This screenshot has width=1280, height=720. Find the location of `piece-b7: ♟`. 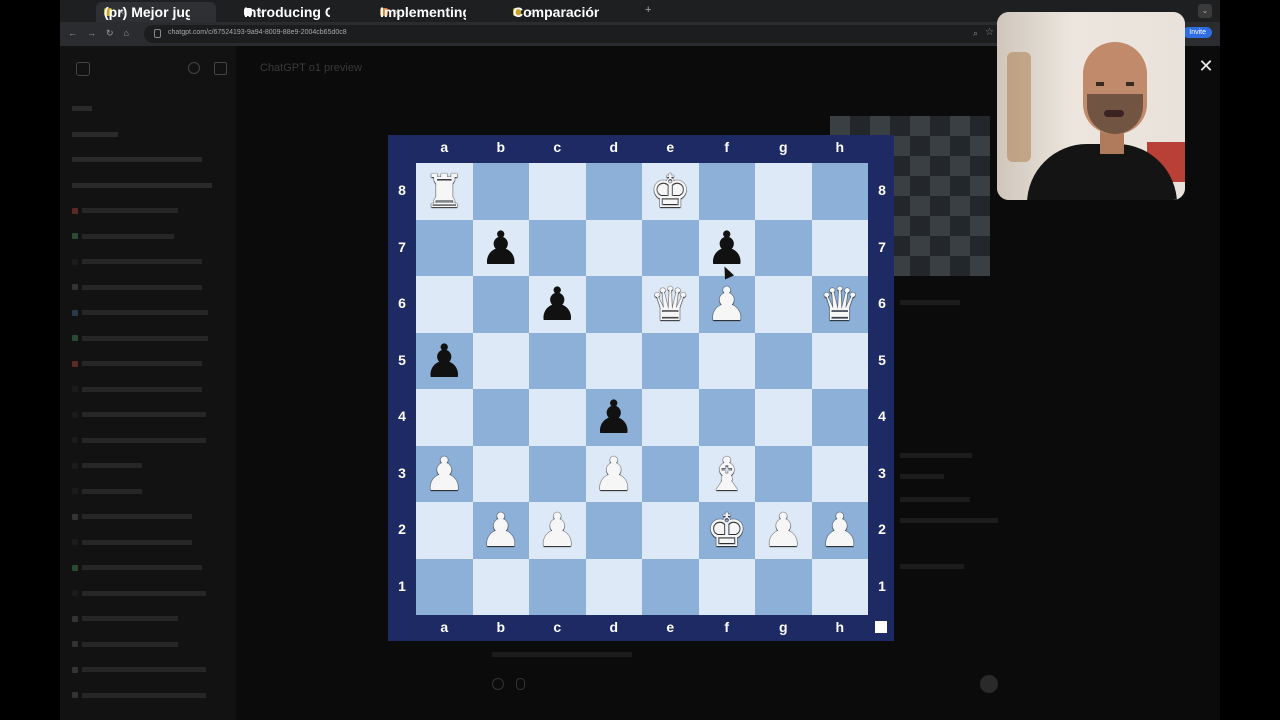

piece-b7: ♟ is located at coordinates (501, 248).